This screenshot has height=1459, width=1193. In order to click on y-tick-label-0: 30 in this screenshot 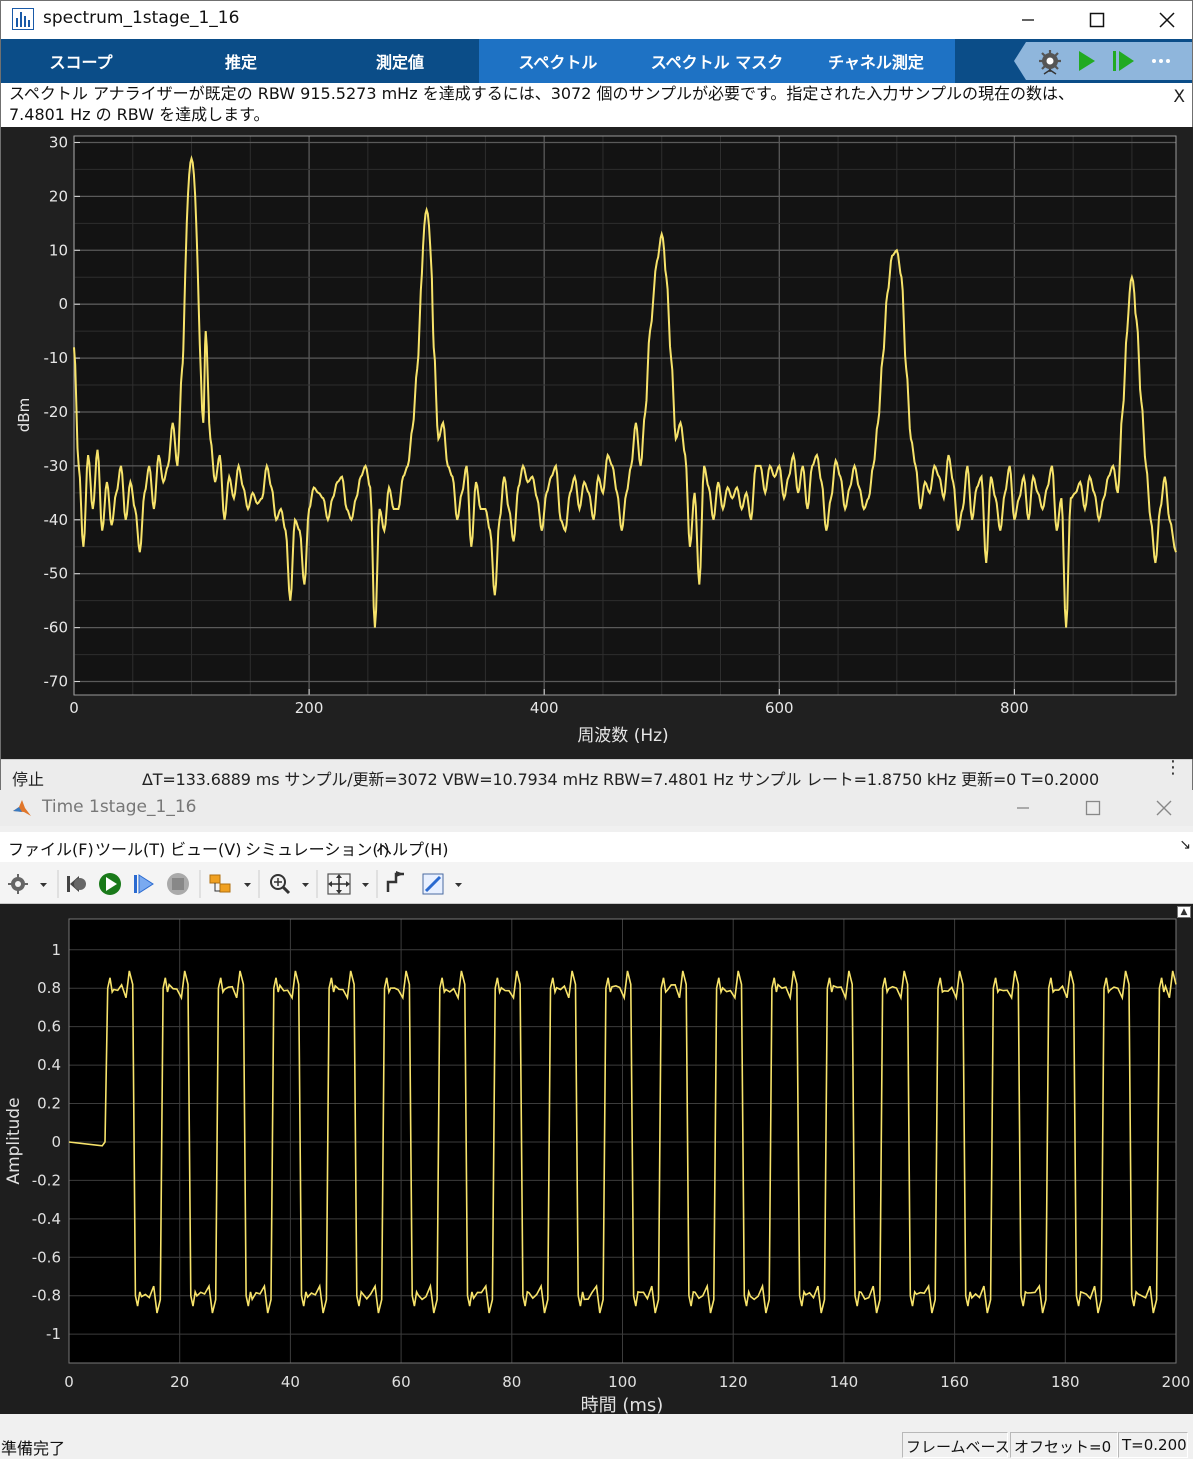, I will do `click(58, 142)`.